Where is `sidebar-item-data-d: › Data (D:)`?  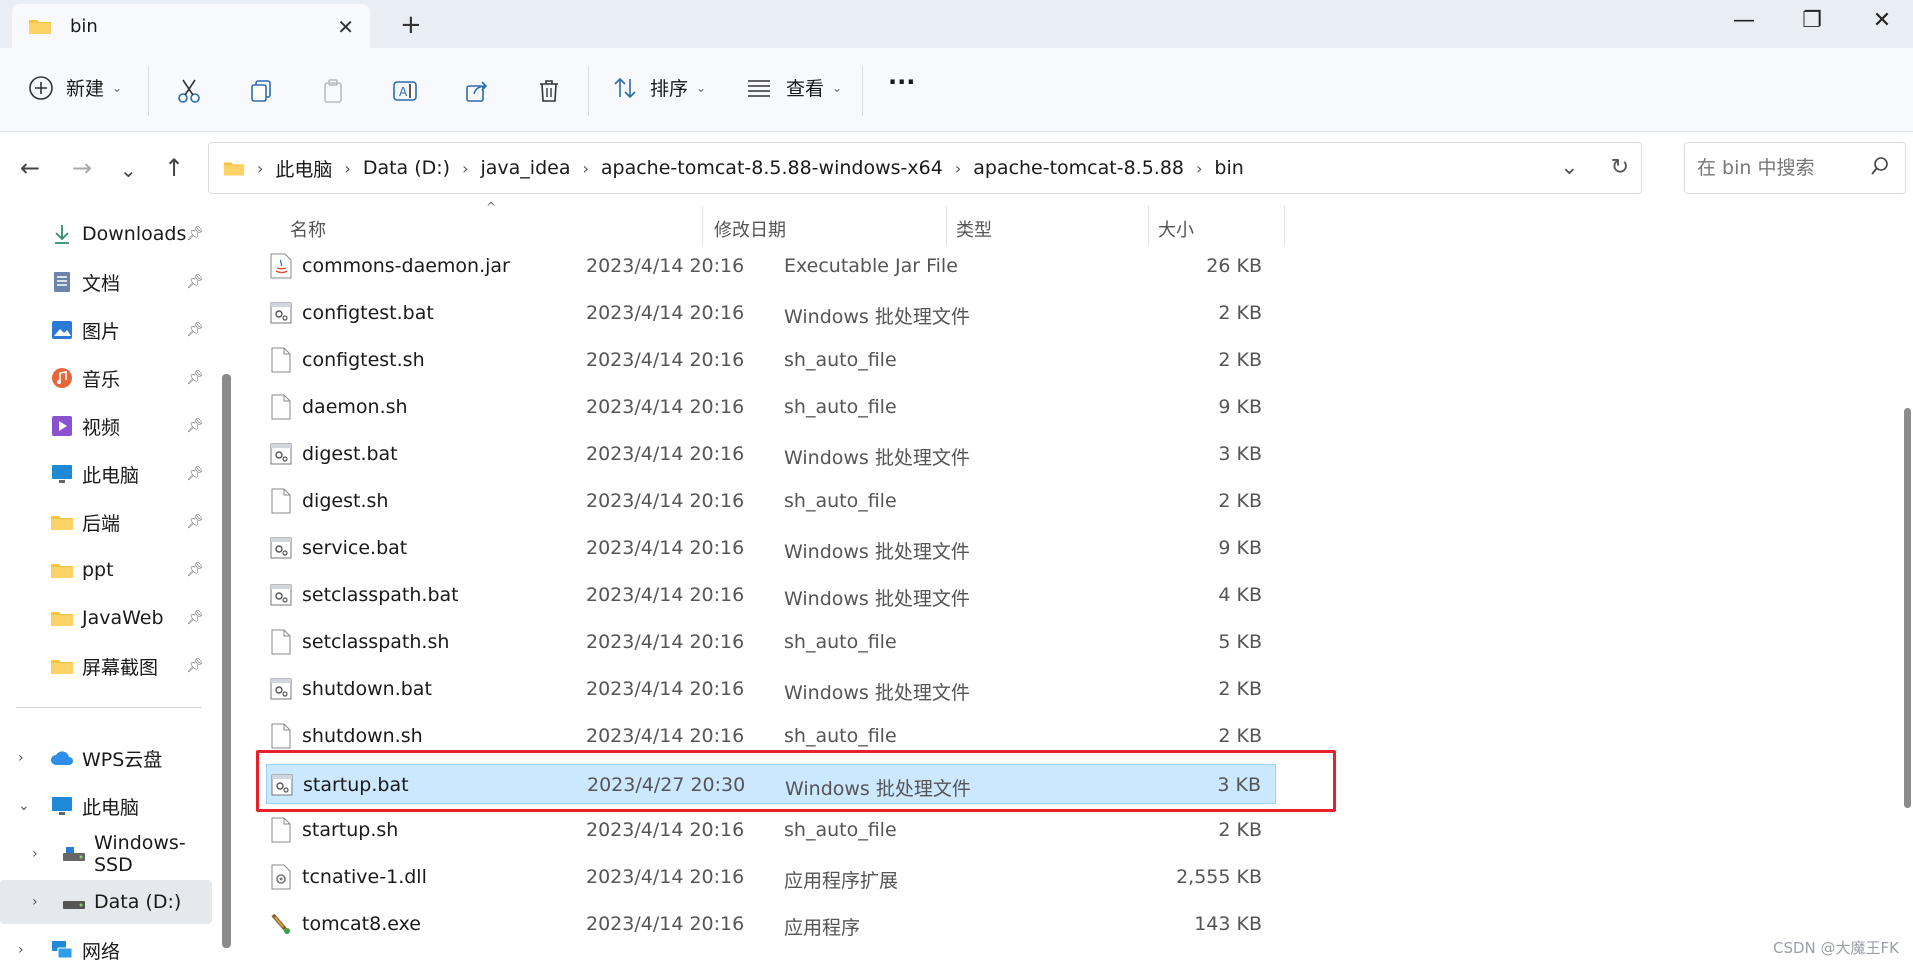 sidebar-item-data-d: › Data (D:) is located at coordinates (106, 902).